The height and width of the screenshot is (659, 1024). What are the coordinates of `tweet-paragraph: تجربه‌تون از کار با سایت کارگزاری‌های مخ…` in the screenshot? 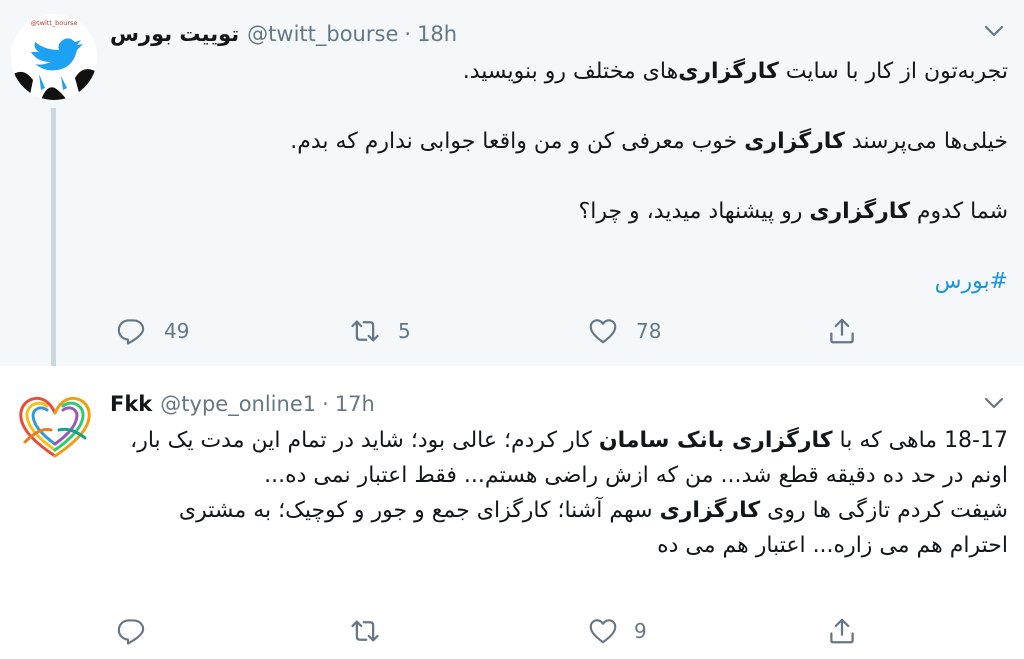 It's located at (561, 71).